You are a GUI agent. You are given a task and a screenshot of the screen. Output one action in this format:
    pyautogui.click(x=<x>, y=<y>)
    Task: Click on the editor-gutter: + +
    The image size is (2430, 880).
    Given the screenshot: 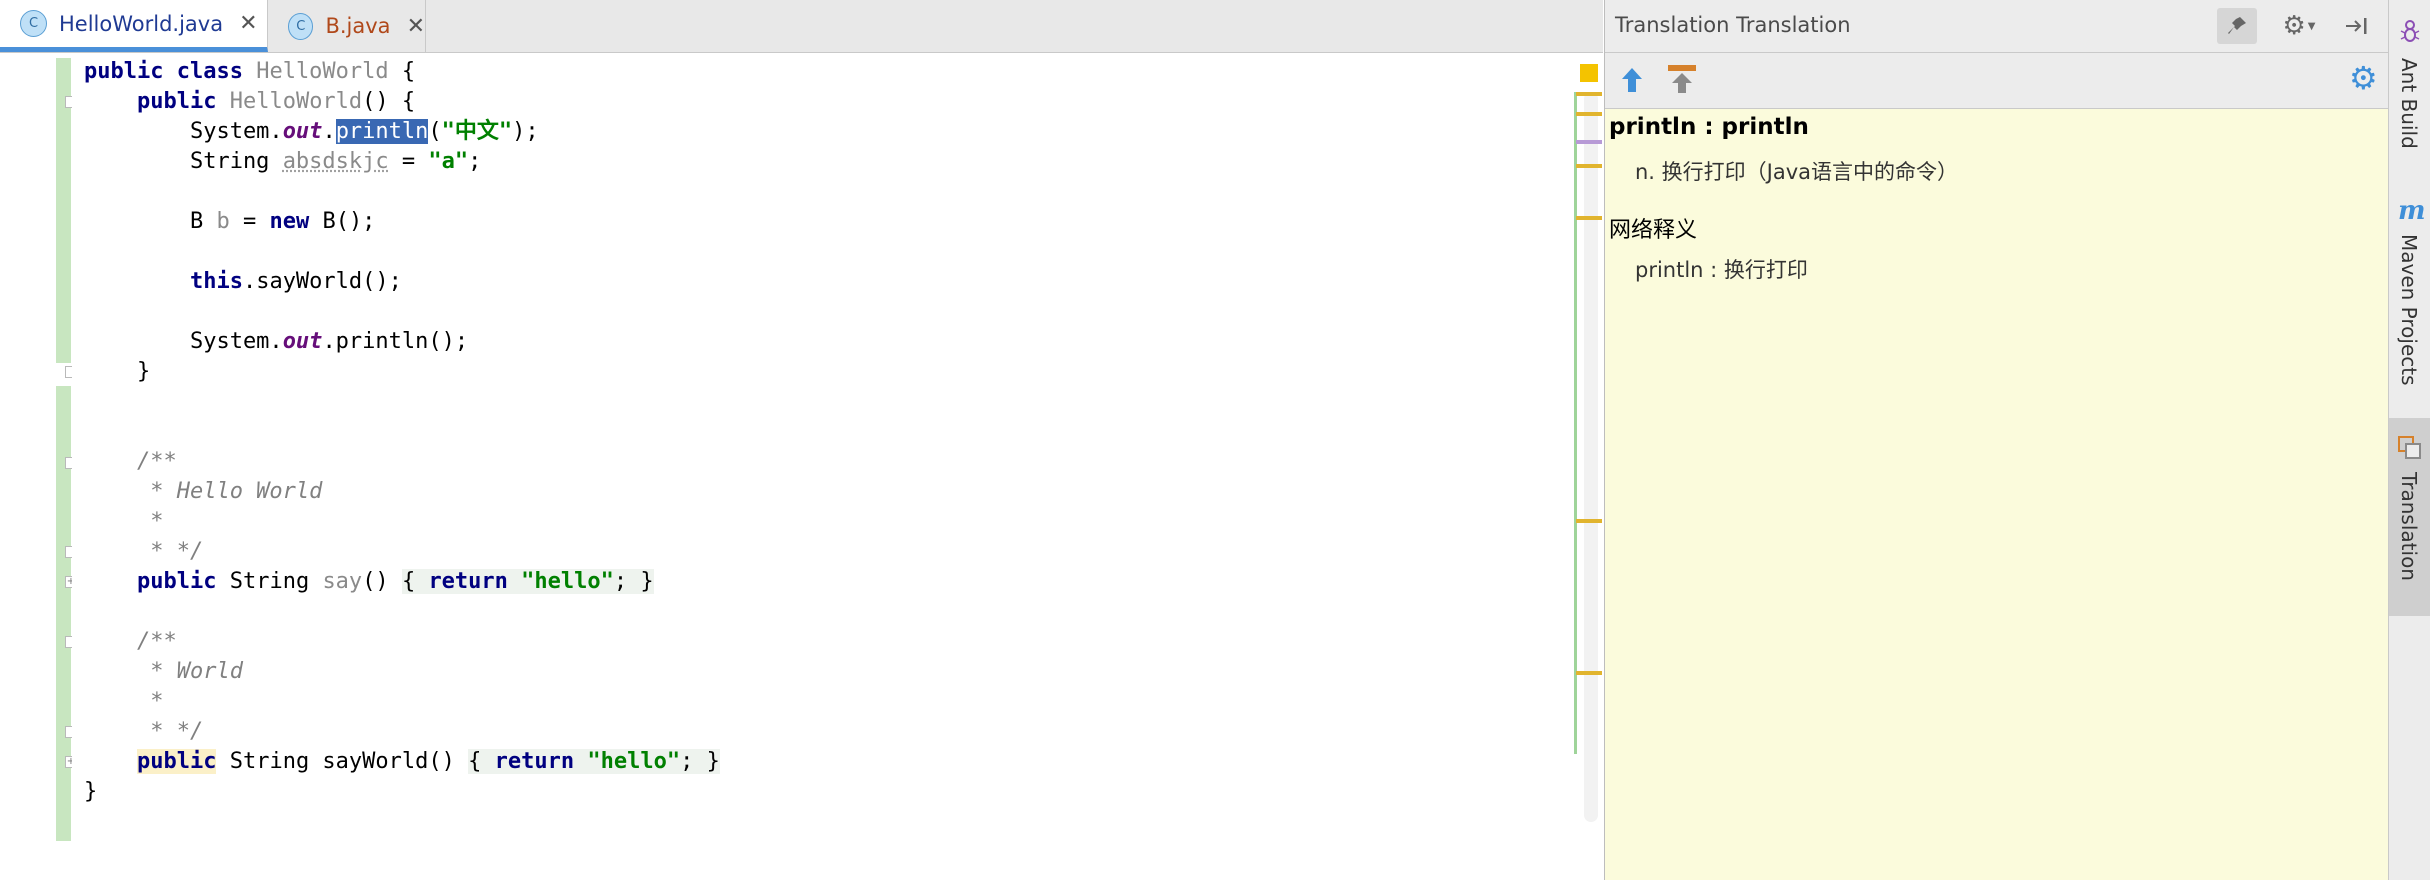 What is the action you would take?
    pyautogui.click(x=60, y=465)
    